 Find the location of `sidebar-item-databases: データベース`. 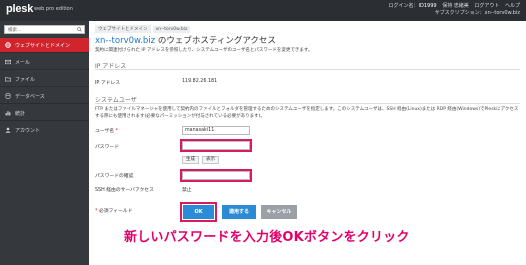

sidebar-item-databases: データベース is located at coordinates (44, 96).